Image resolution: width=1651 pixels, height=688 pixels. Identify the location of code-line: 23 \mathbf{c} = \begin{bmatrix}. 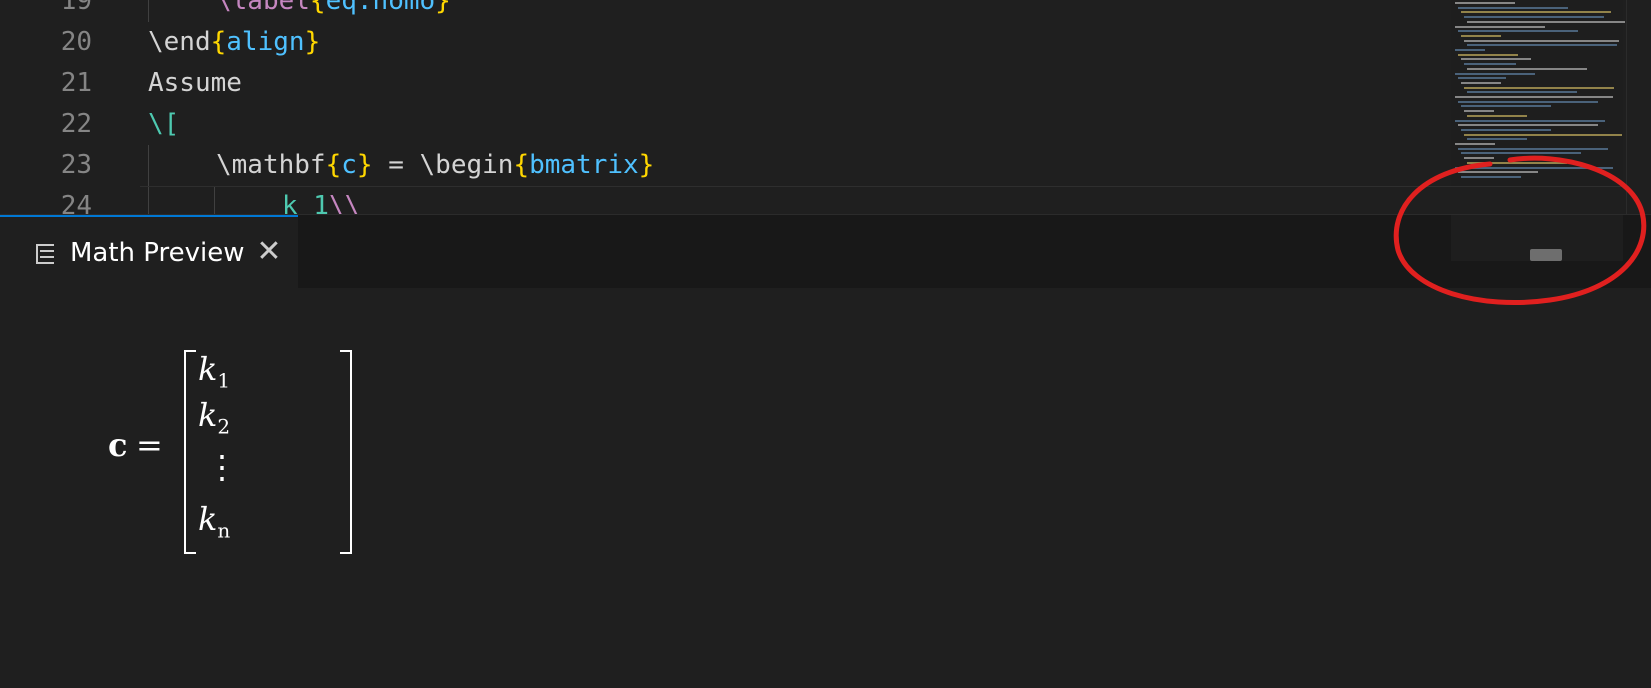
(720, 165).